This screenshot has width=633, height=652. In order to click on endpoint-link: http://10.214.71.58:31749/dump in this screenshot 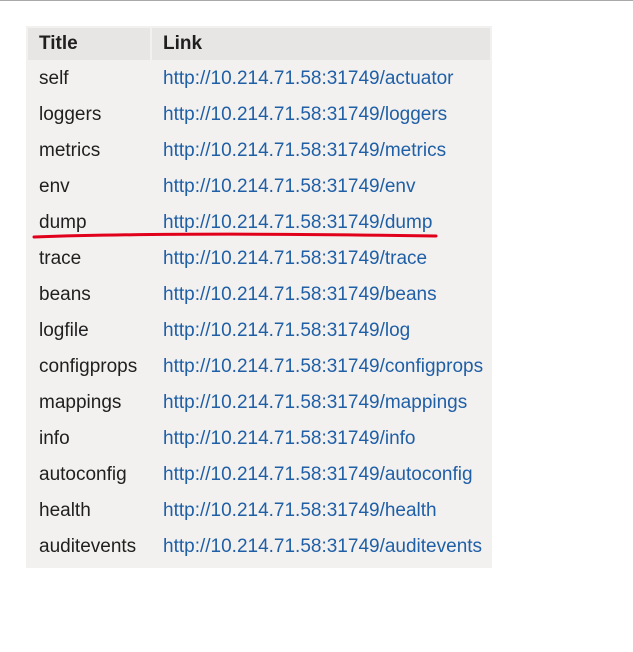, I will do `click(297, 222)`.